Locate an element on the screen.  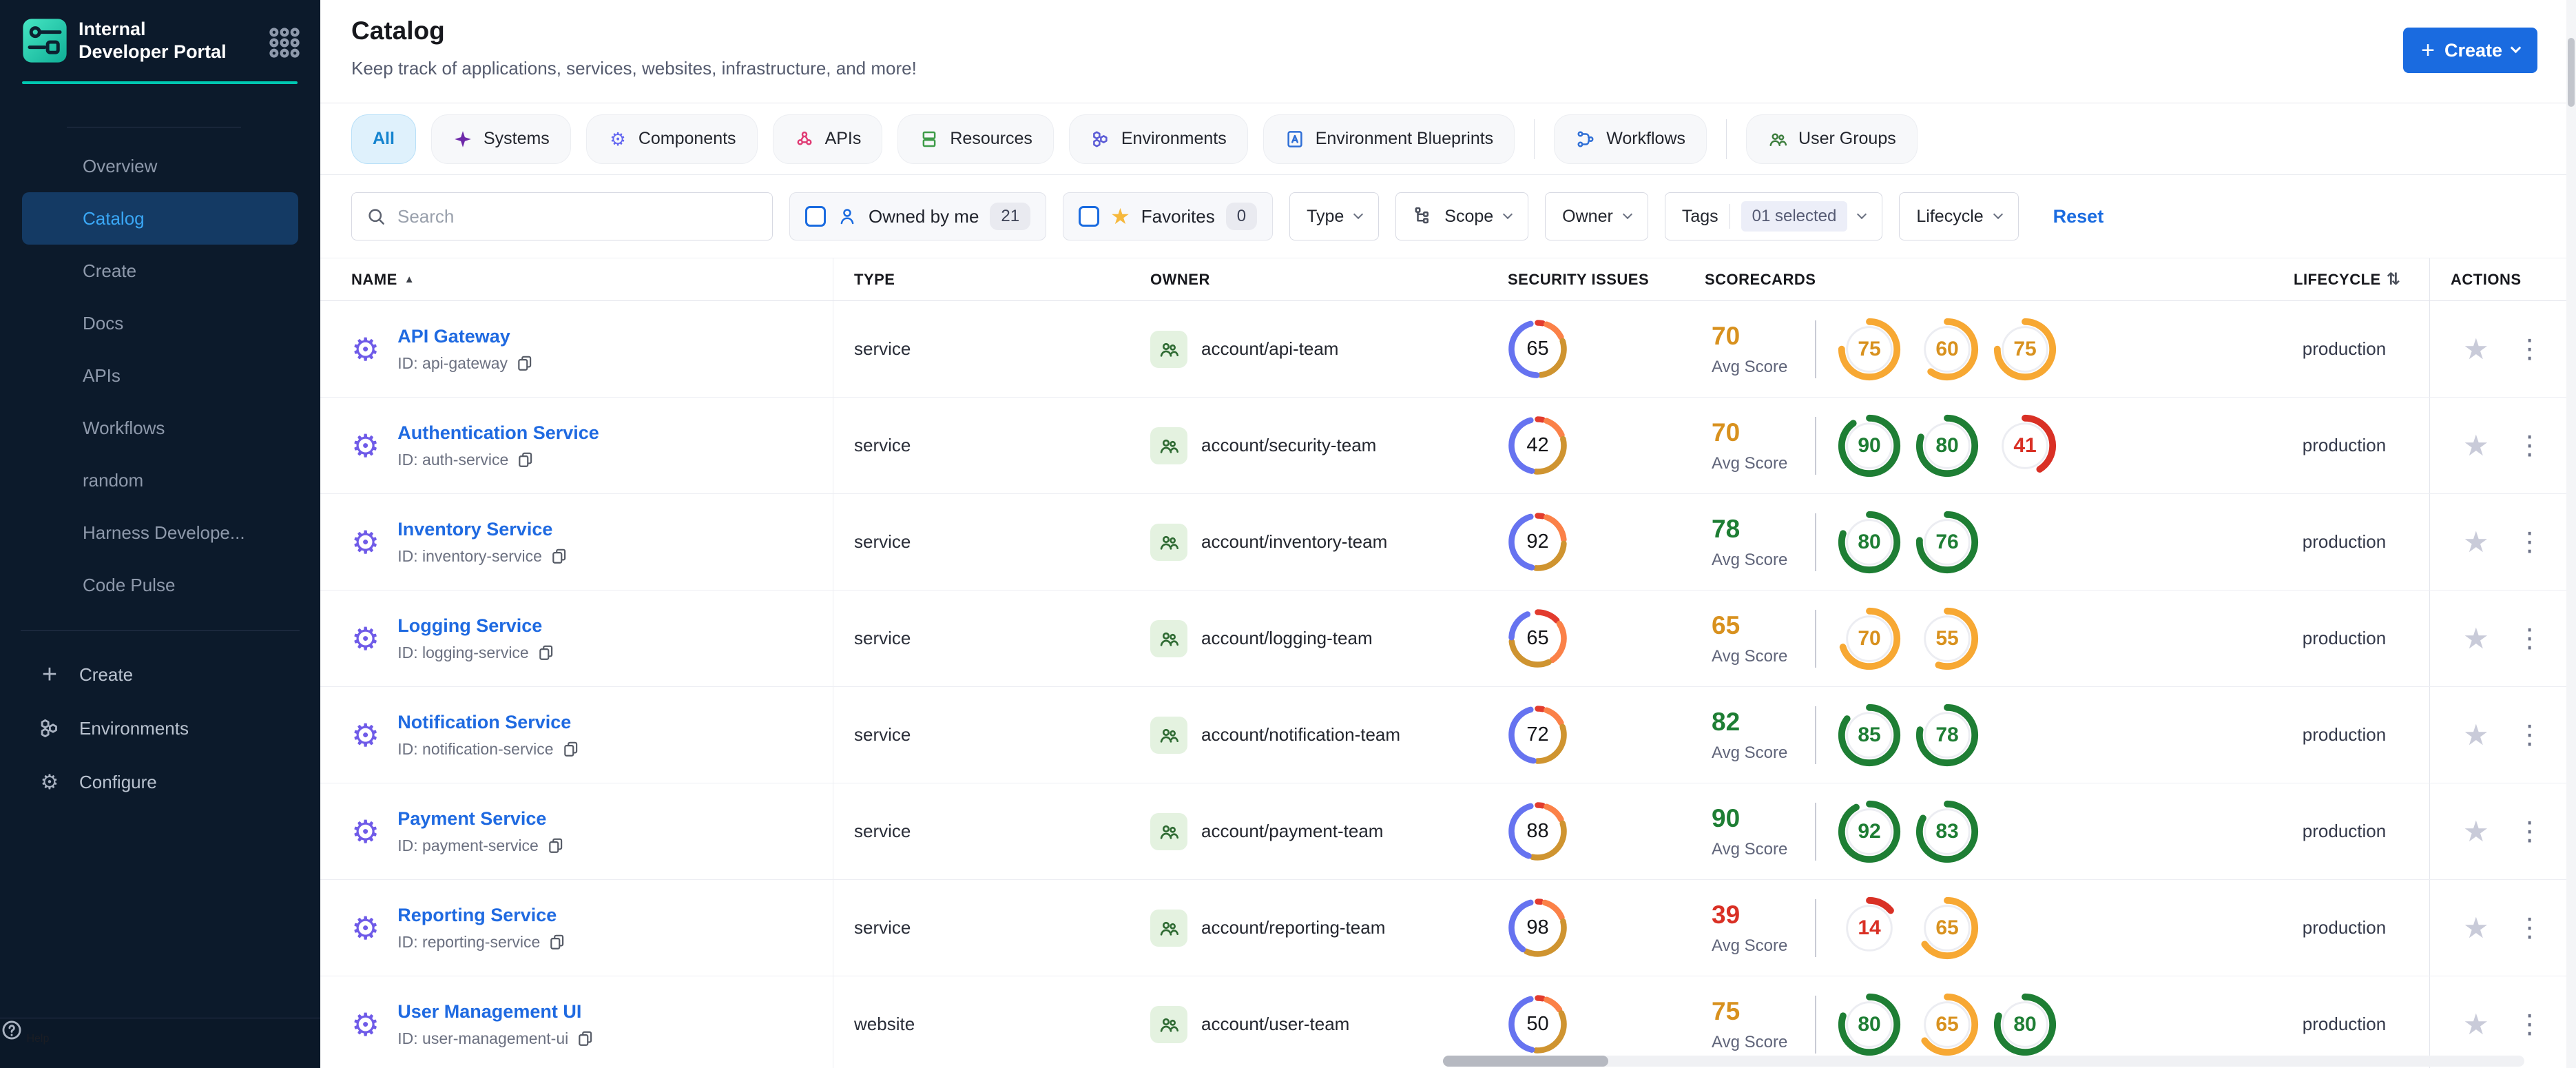
tab-environment-blueprints: Environment Blueprints is located at coordinates (1389, 139).